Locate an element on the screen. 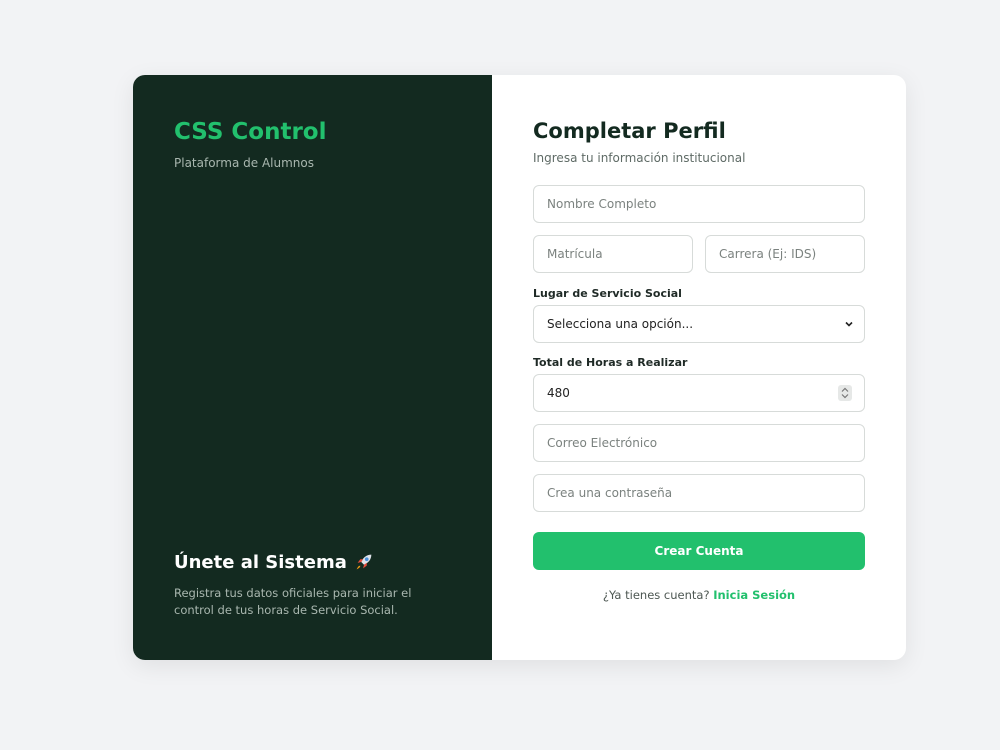 The image size is (1000, 750). full-name-input is located at coordinates (699, 204).